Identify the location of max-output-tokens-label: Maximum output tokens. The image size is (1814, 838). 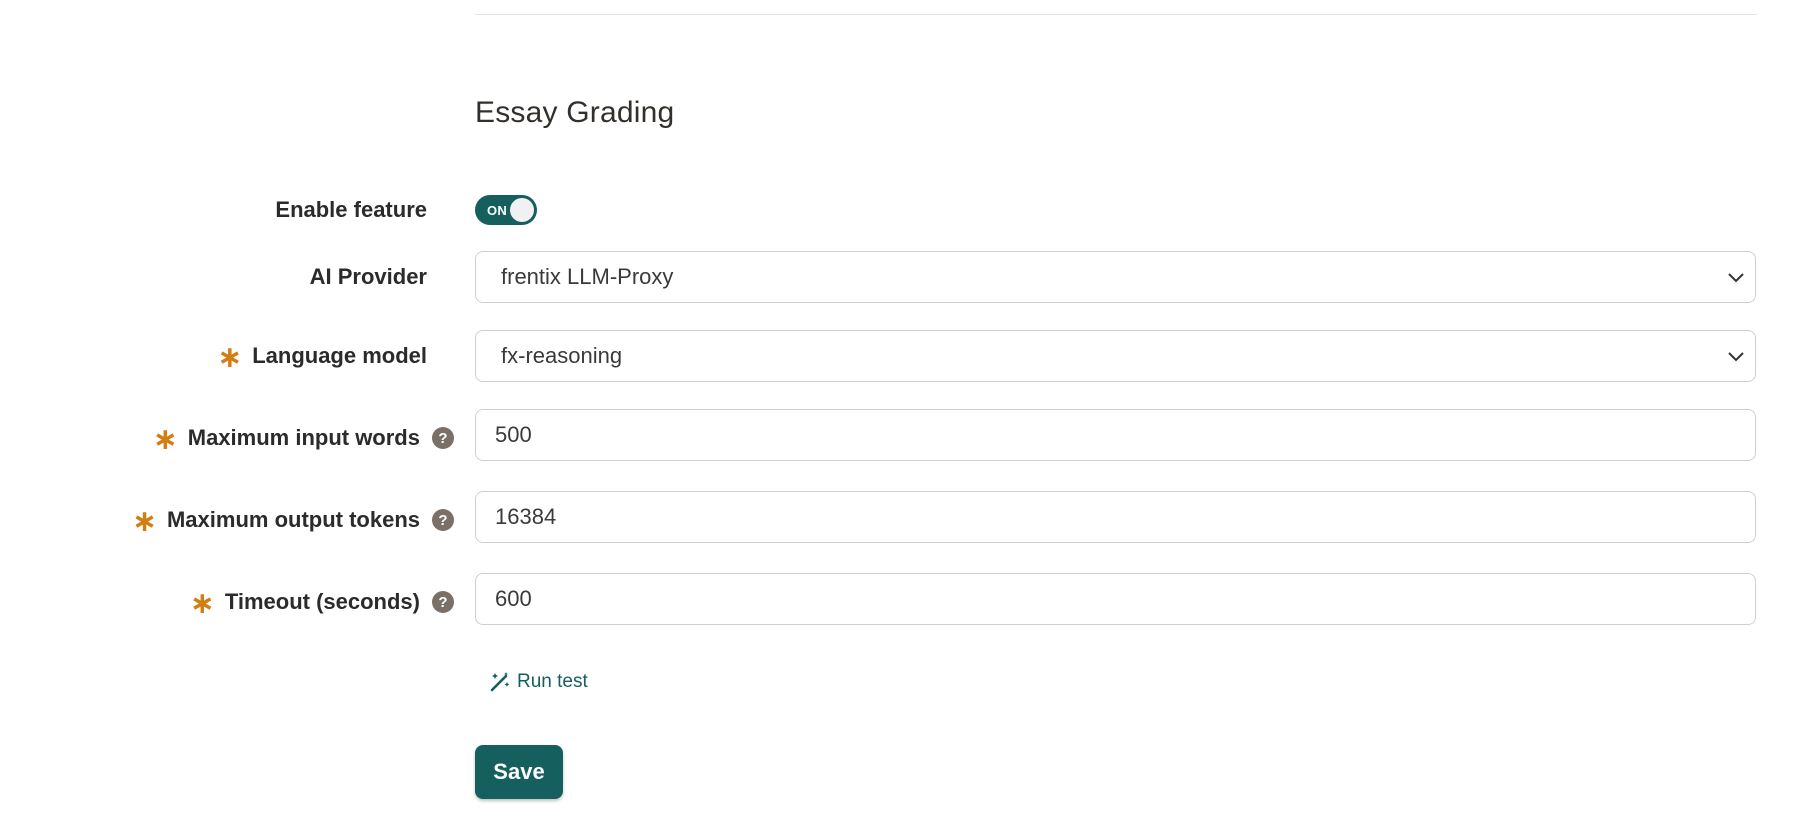
(293, 519).